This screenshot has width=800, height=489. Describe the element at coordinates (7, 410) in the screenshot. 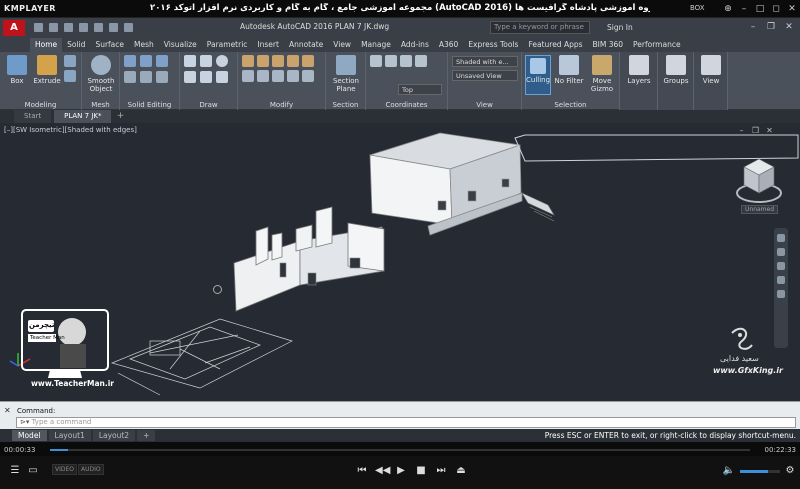

I see `close-command-icon: ✕` at that location.